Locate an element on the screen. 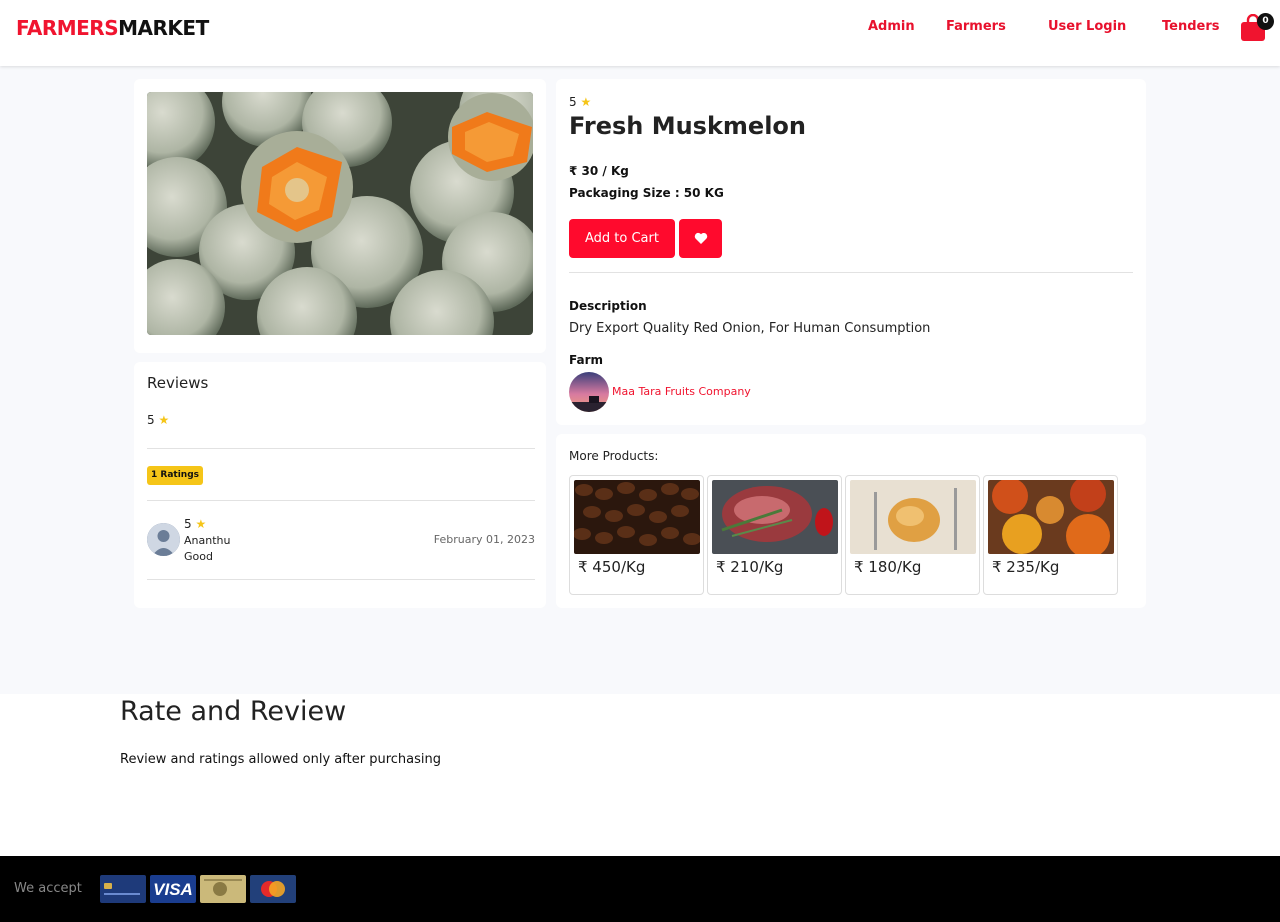  heart-icon is located at coordinates (700, 238).